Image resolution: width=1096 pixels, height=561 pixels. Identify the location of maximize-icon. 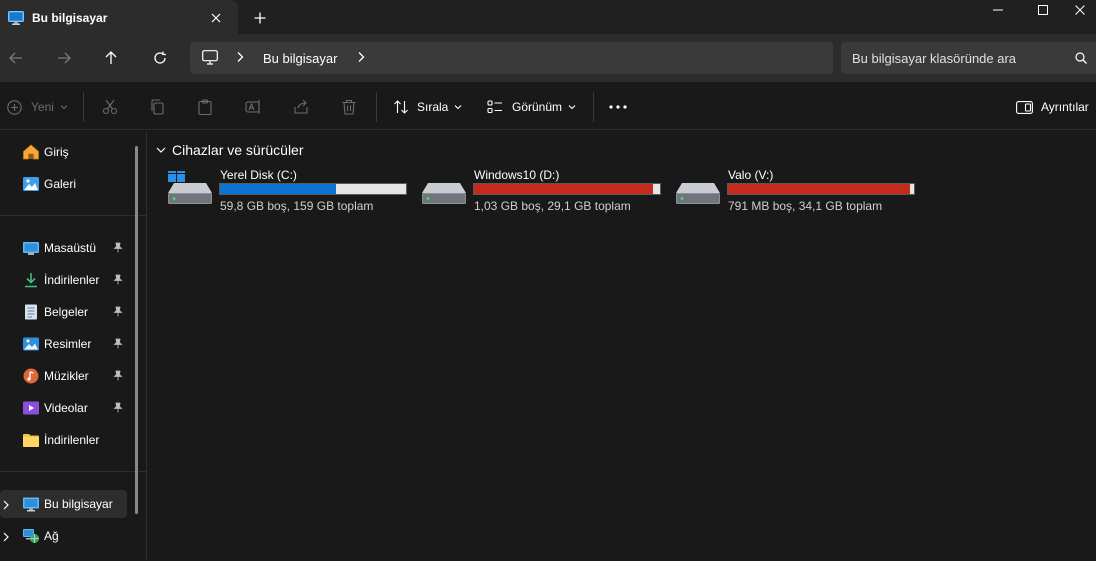
(1043, 10).